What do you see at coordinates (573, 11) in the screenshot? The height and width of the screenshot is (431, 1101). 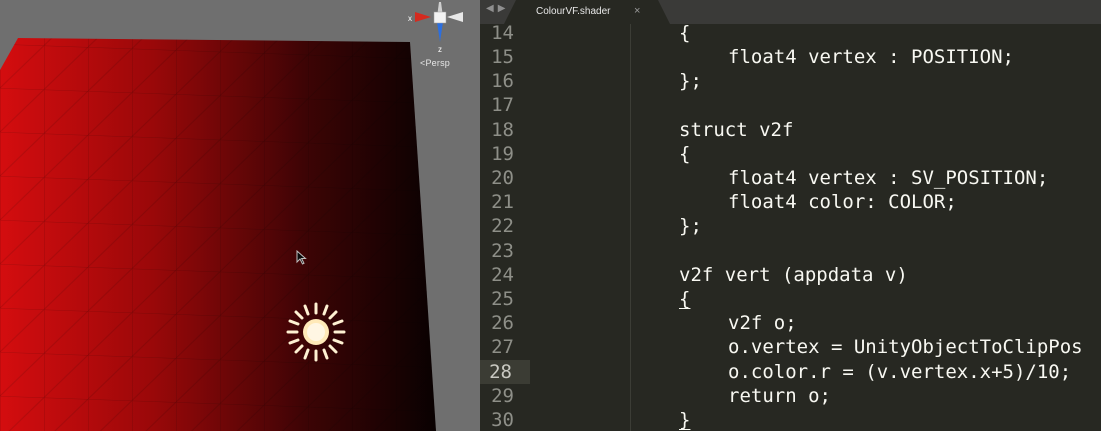 I see `tab-title: ColourVF.shader` at bounding box center [573, 11].